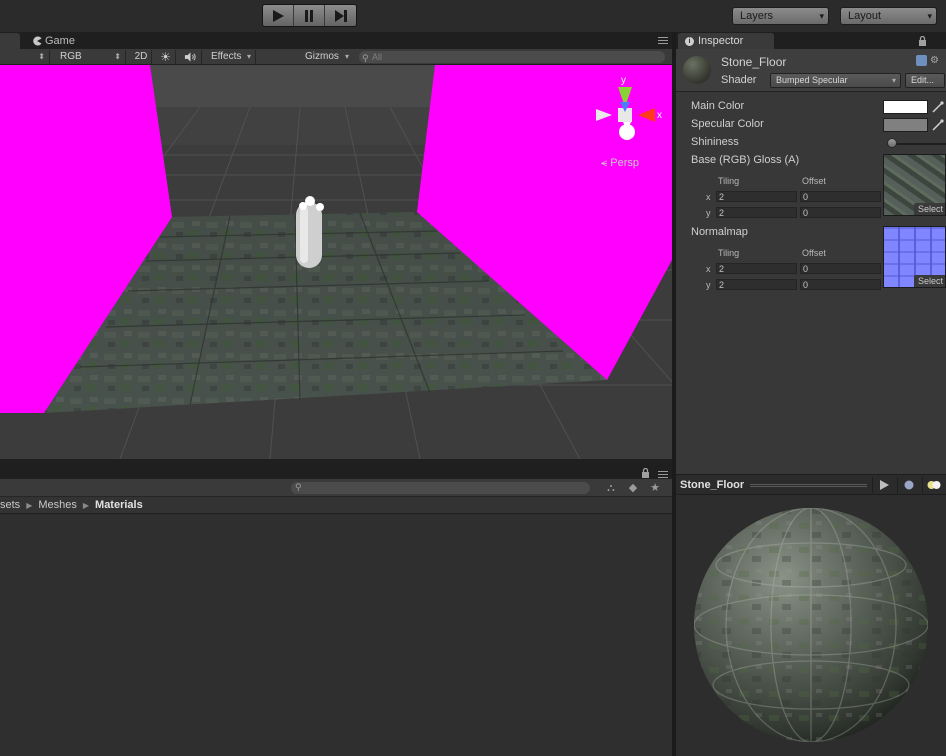 This screenshot has width=946, height=756. Describe the element at coordinates (57, 505) in the screenshot. I see `breadcrumb-meshes: Meshes` at that location.